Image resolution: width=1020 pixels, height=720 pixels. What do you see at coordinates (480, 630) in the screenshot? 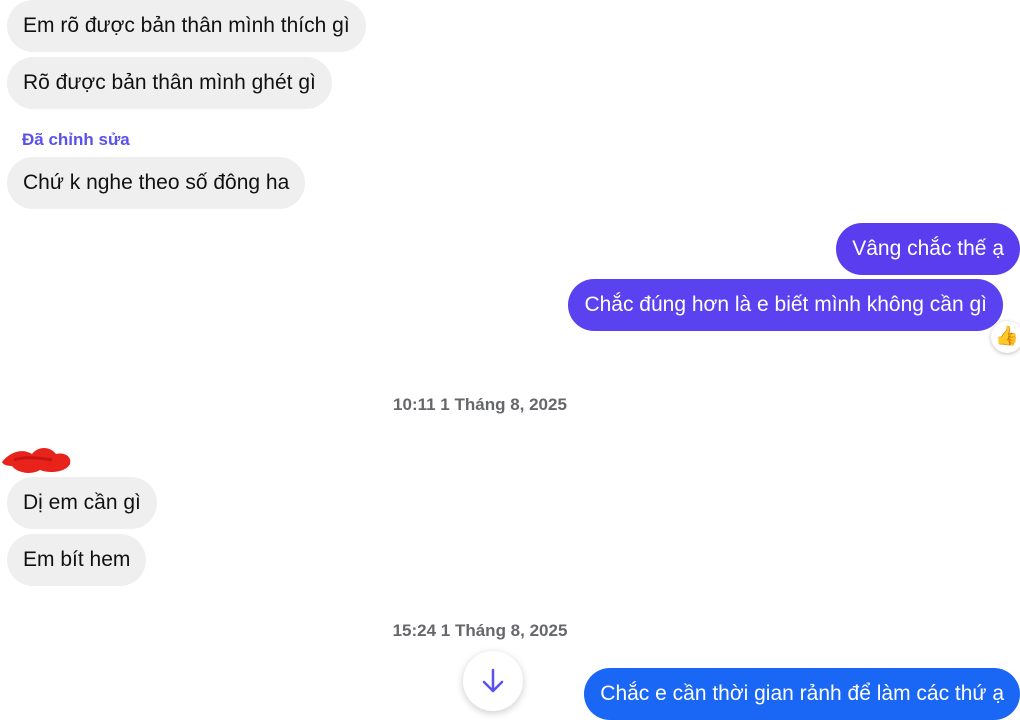
I see `timestamp-divider: 15:24 1 Tháng 8, 2025` at bounding box center [480, 630].